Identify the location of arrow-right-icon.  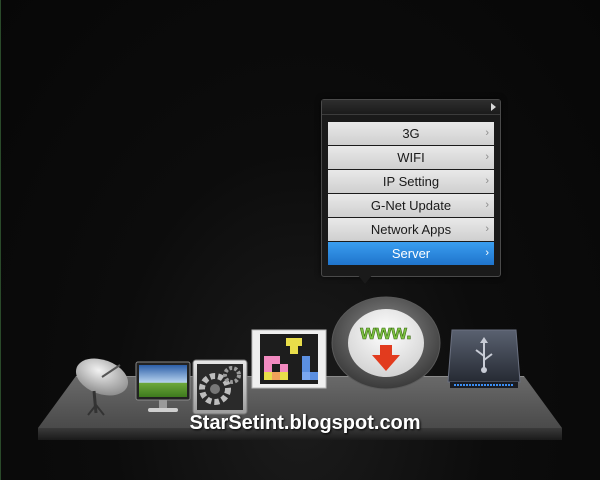
(493, 107).